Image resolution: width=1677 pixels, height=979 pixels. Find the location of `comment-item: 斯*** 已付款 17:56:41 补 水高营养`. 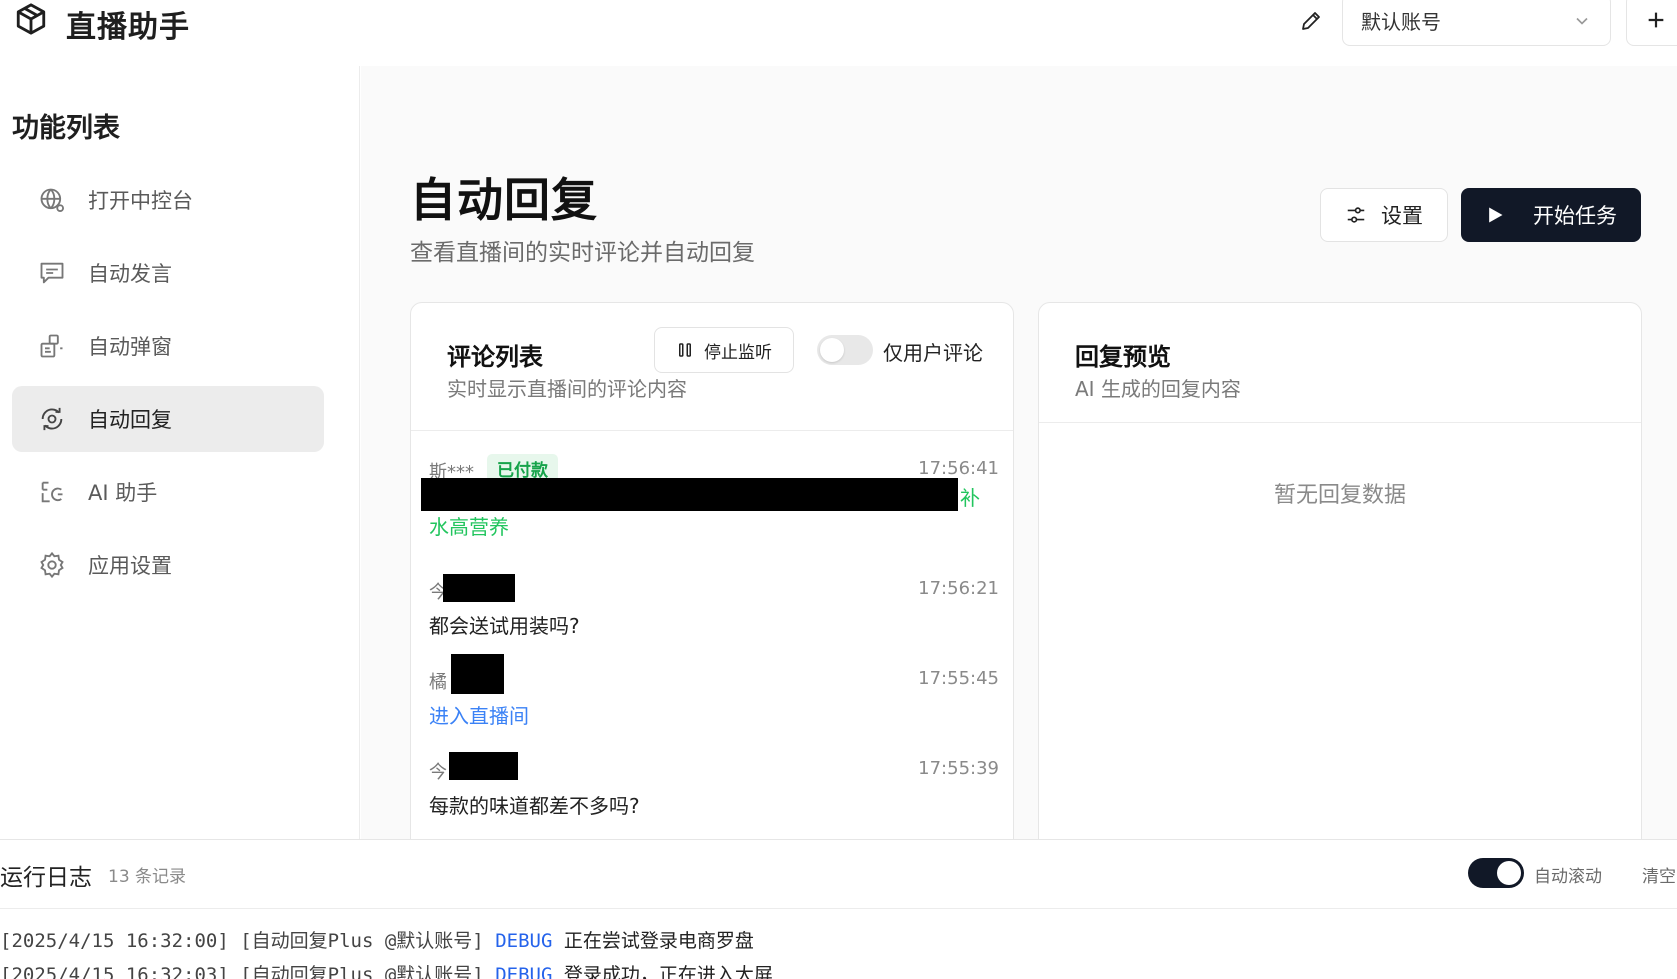

comment-item: 斯*** 已付款 17:56:41 补 水高营养 is located at coordinates (710, 501).